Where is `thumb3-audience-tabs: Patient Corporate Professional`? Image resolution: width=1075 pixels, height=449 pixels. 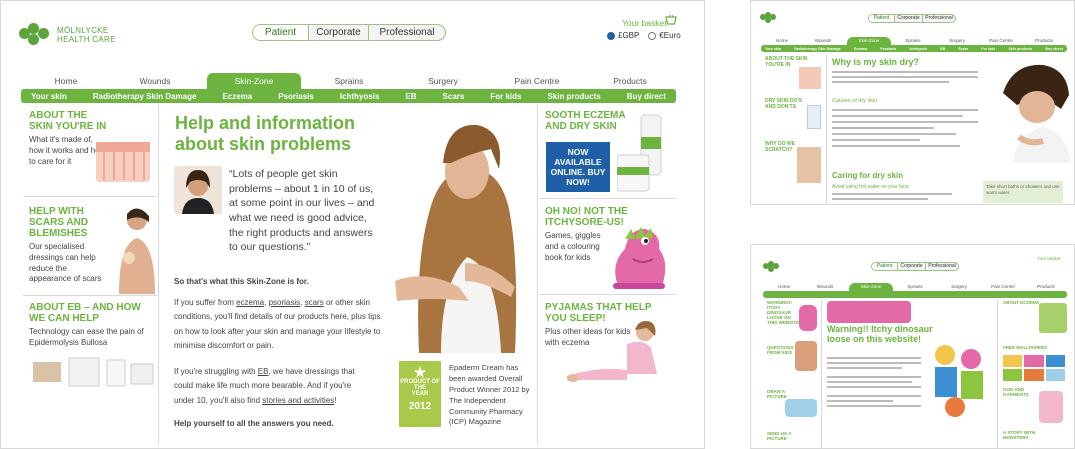 thumb3-audience-tabs: Patient Corporate Professional is located at coordinates (915, 266).